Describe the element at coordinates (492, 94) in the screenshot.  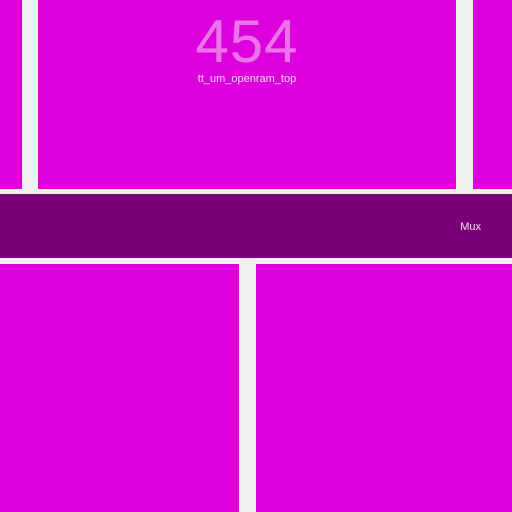
I see `block-top-right` at that location.